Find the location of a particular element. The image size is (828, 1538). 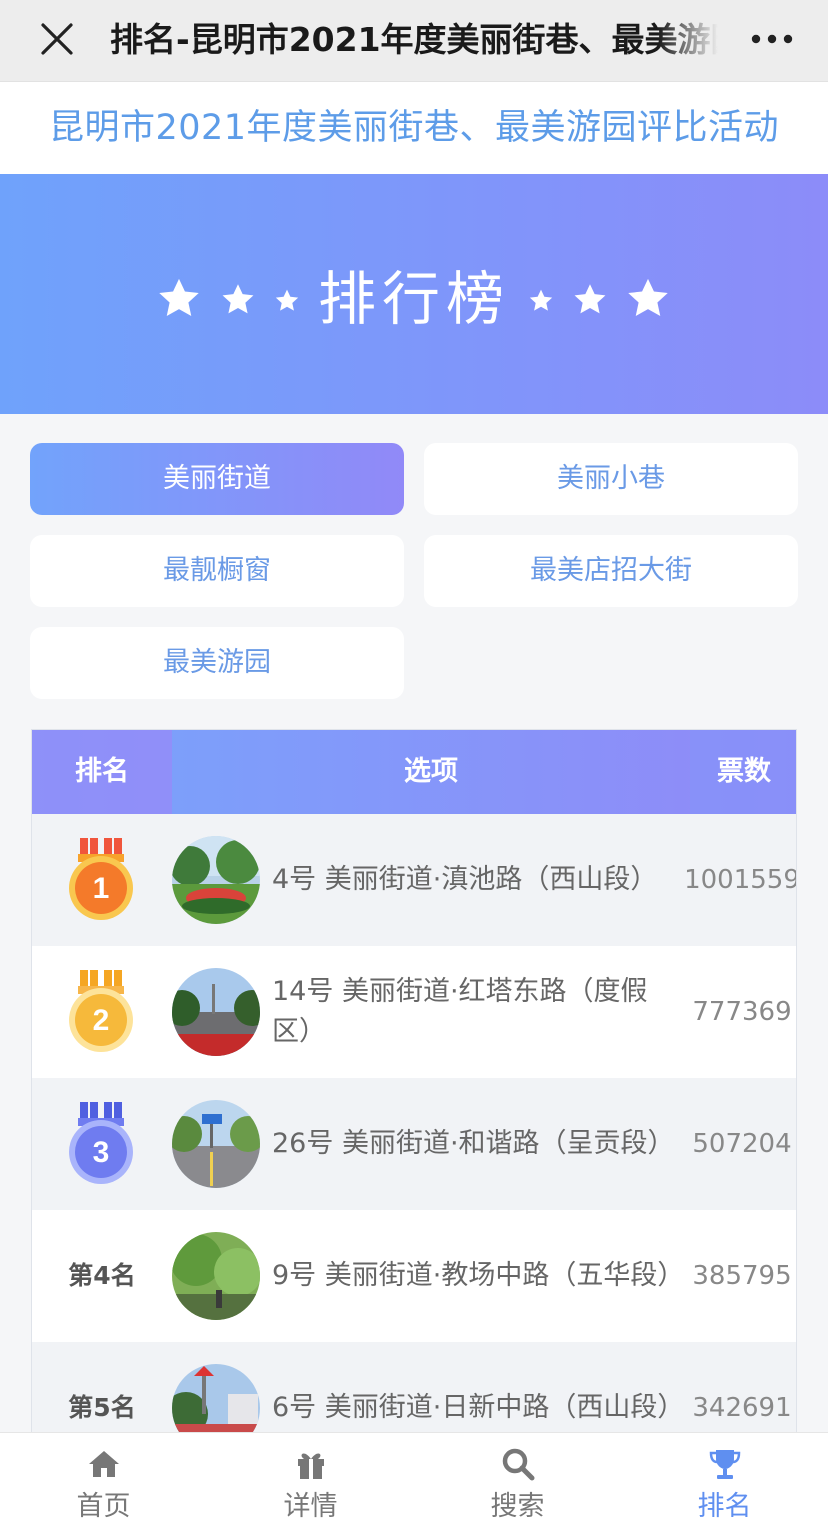

nav-label: 首页 is located at coordinates (103, 1506).